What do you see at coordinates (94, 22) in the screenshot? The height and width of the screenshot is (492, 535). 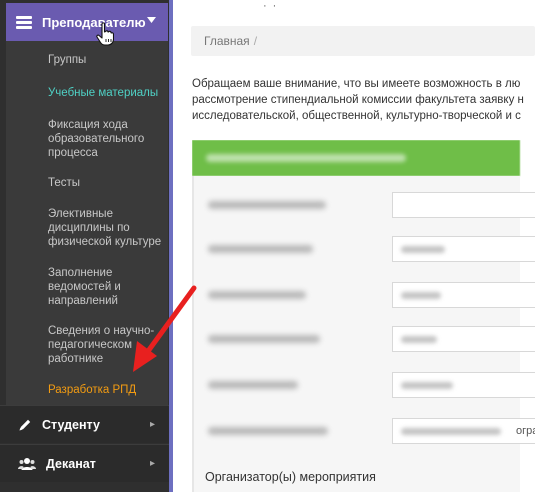 I see `menu-teacher-label: Преподавателю` at bounding box center [94, 22].